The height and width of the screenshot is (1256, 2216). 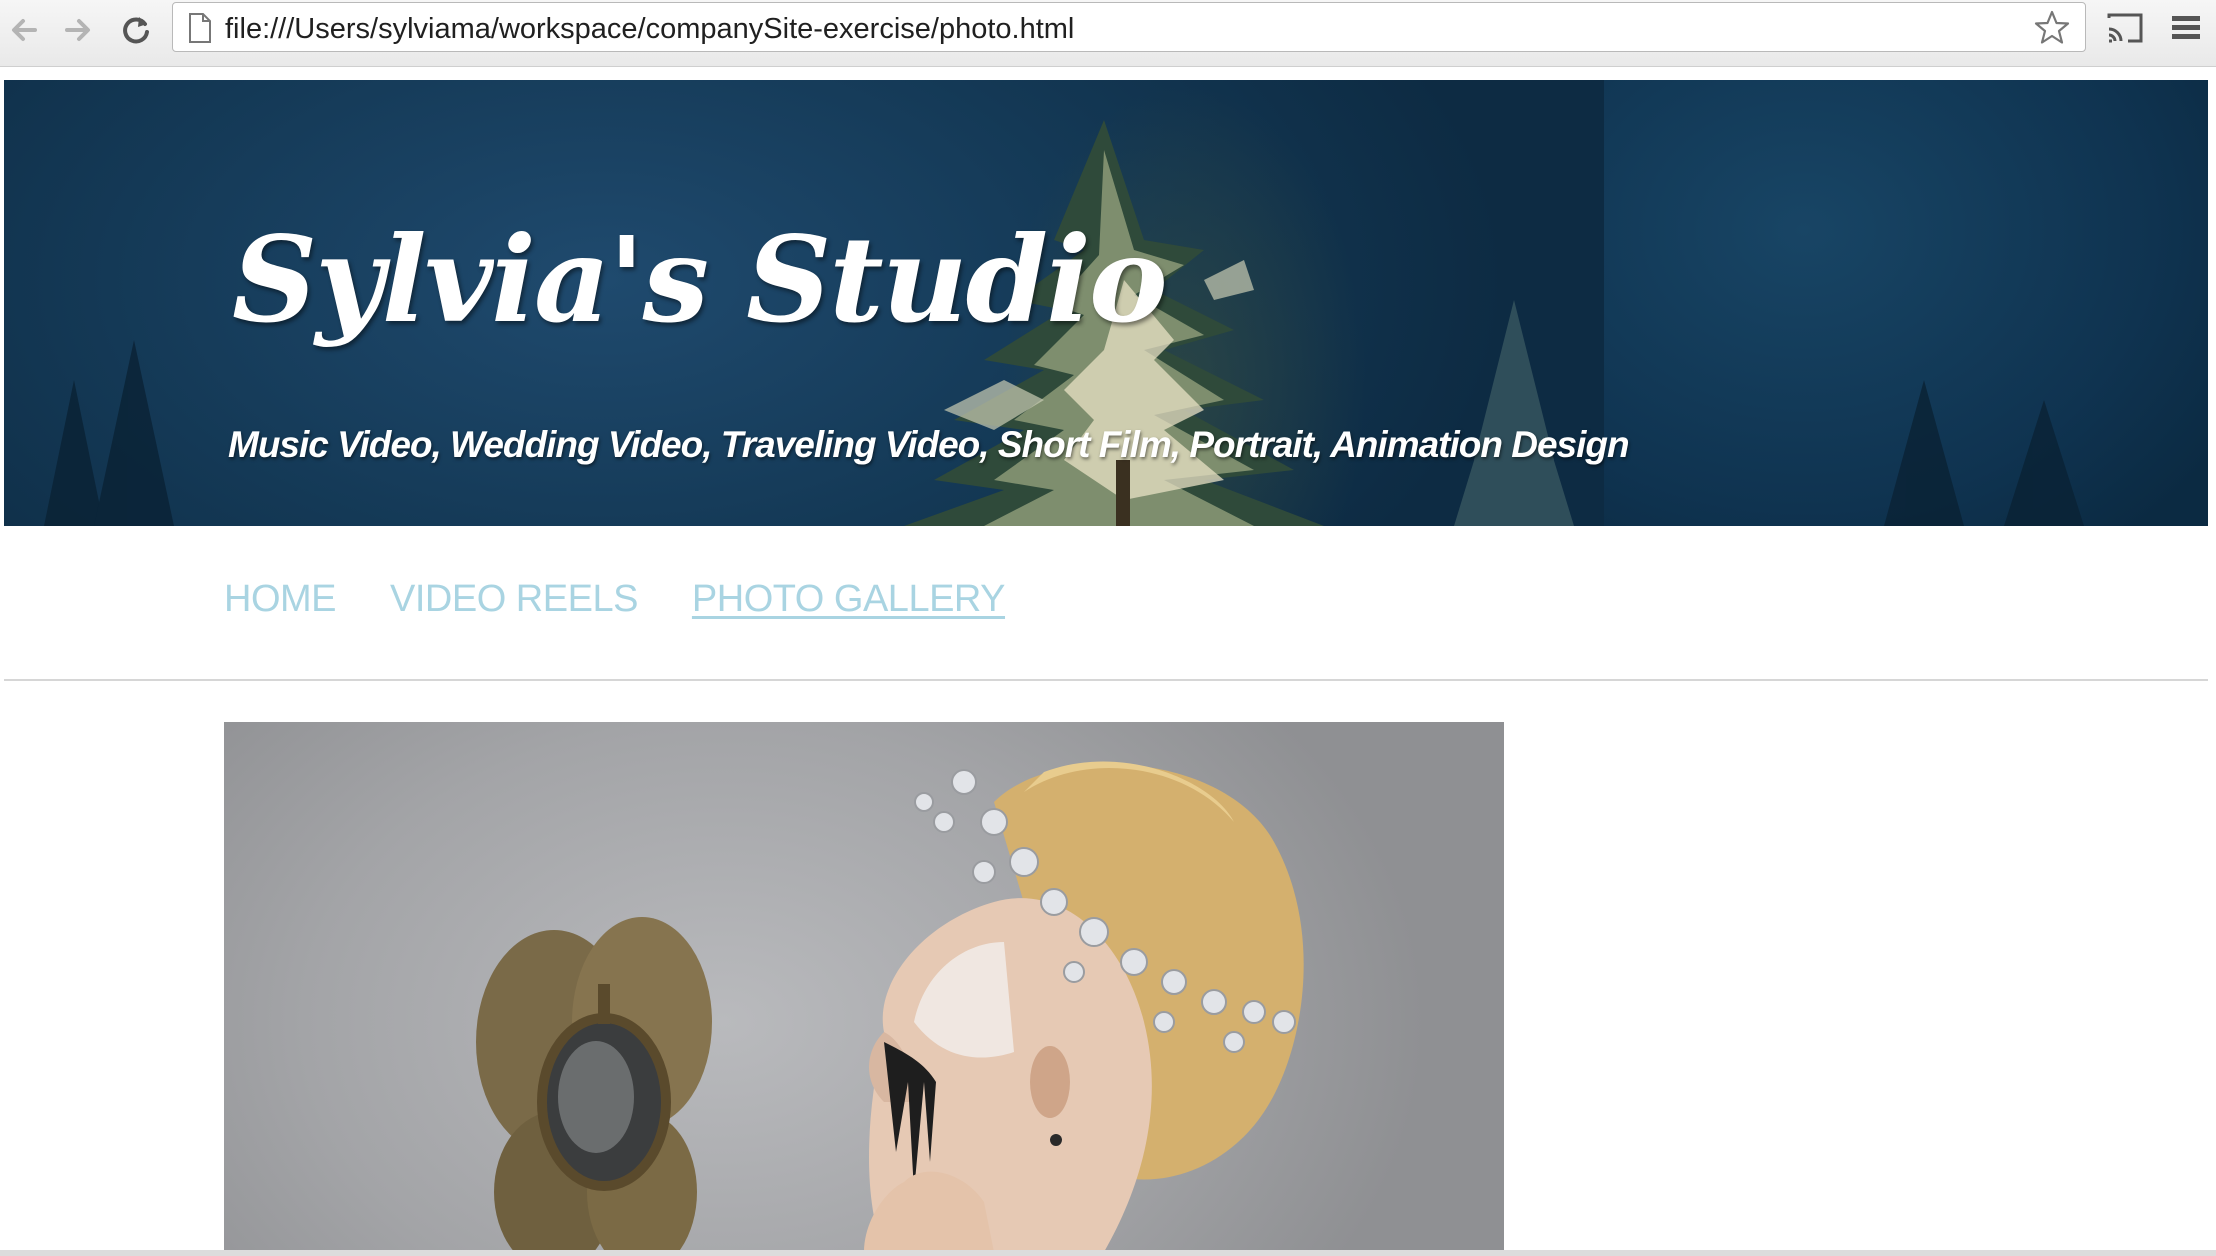 What do you see at coordinates (24, 30) in the screenshot?
I see `back-arrow-icon` at bounding box center [24, 30].